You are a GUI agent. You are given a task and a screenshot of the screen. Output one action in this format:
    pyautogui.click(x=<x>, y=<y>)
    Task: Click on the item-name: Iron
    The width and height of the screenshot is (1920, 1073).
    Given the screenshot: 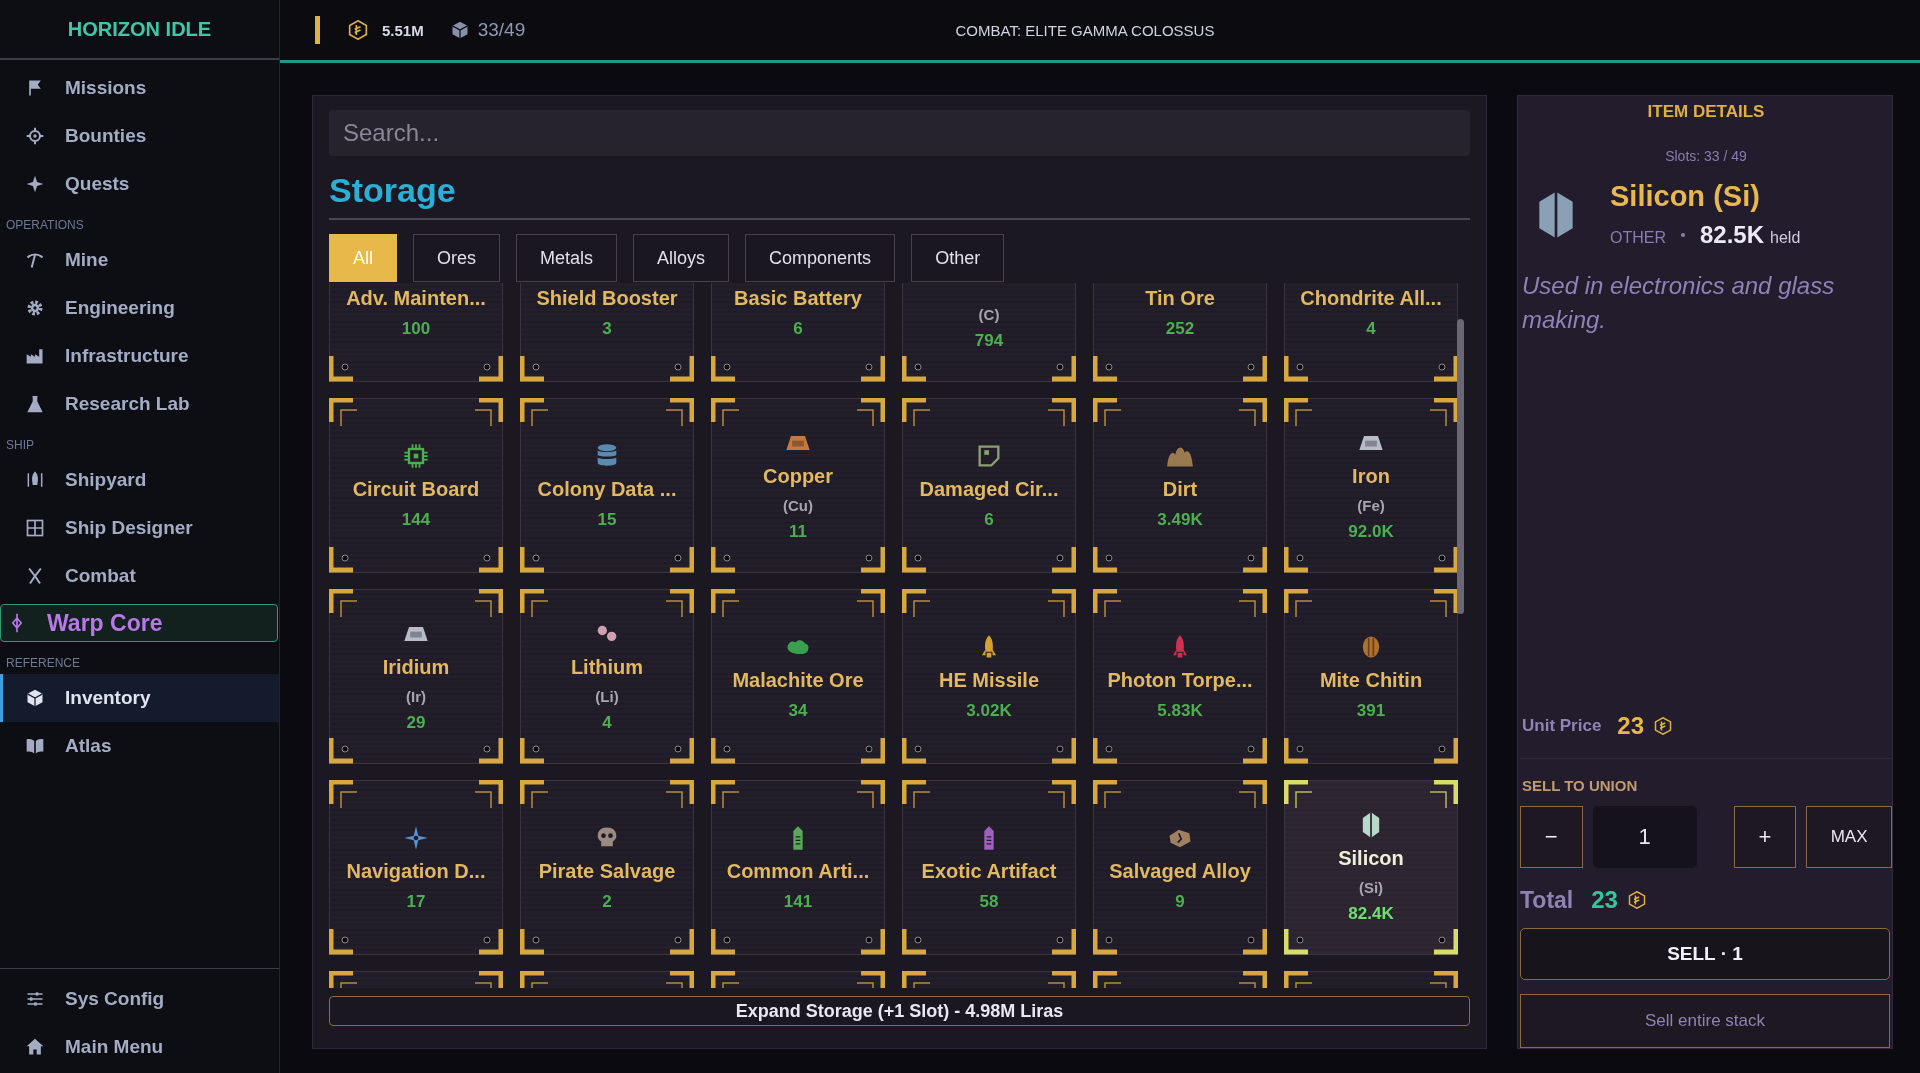 What is the action you would take?
    pyautogui.click(x=1371, y=477)
    